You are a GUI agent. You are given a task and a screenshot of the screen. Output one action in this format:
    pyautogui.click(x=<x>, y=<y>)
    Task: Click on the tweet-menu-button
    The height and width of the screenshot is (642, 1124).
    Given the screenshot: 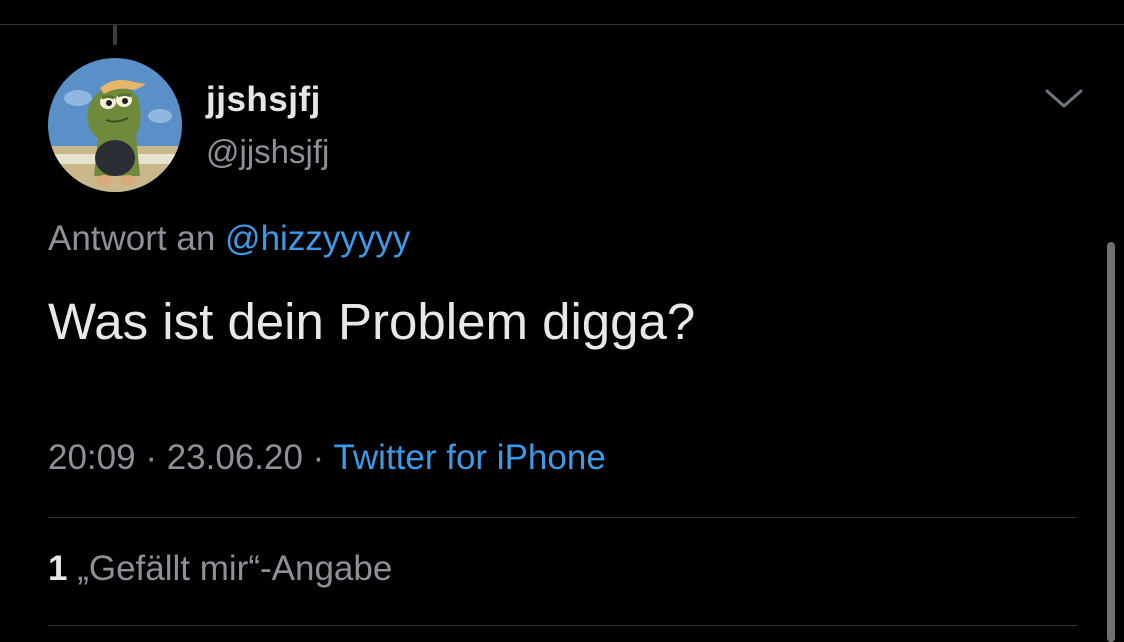 What is the action you would take?
    pyautogui.click(x=1064, y=99)
    